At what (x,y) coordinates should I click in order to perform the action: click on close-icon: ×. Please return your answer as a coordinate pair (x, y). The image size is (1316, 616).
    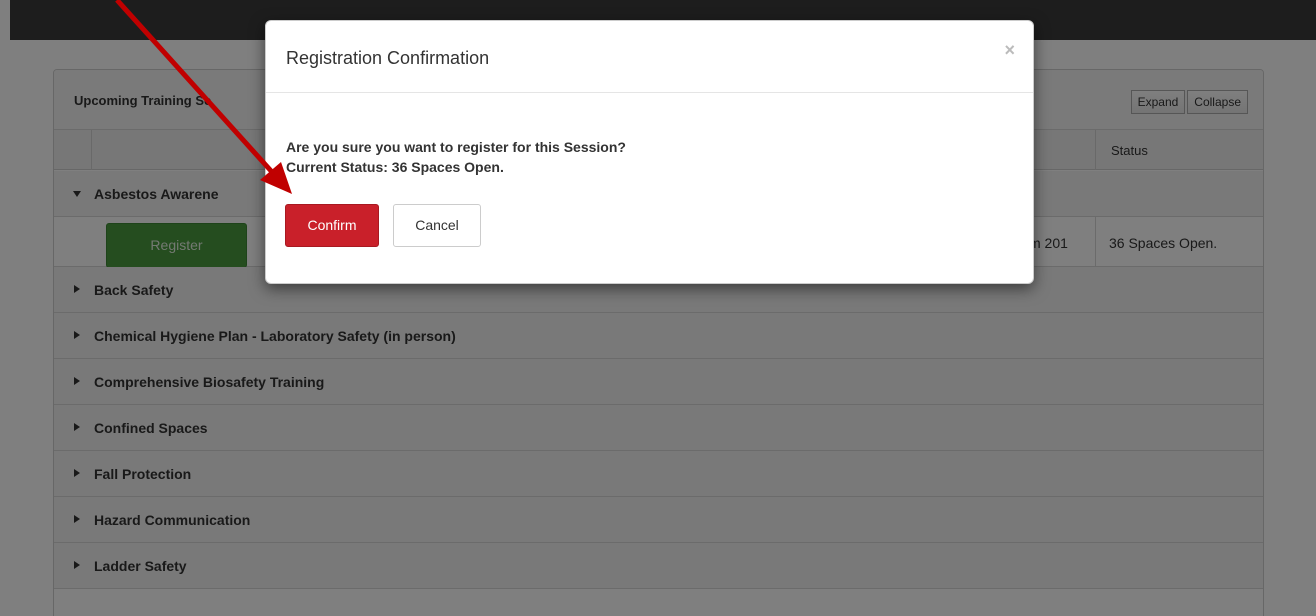
    Looking at the image, I should click on (1009, 50).